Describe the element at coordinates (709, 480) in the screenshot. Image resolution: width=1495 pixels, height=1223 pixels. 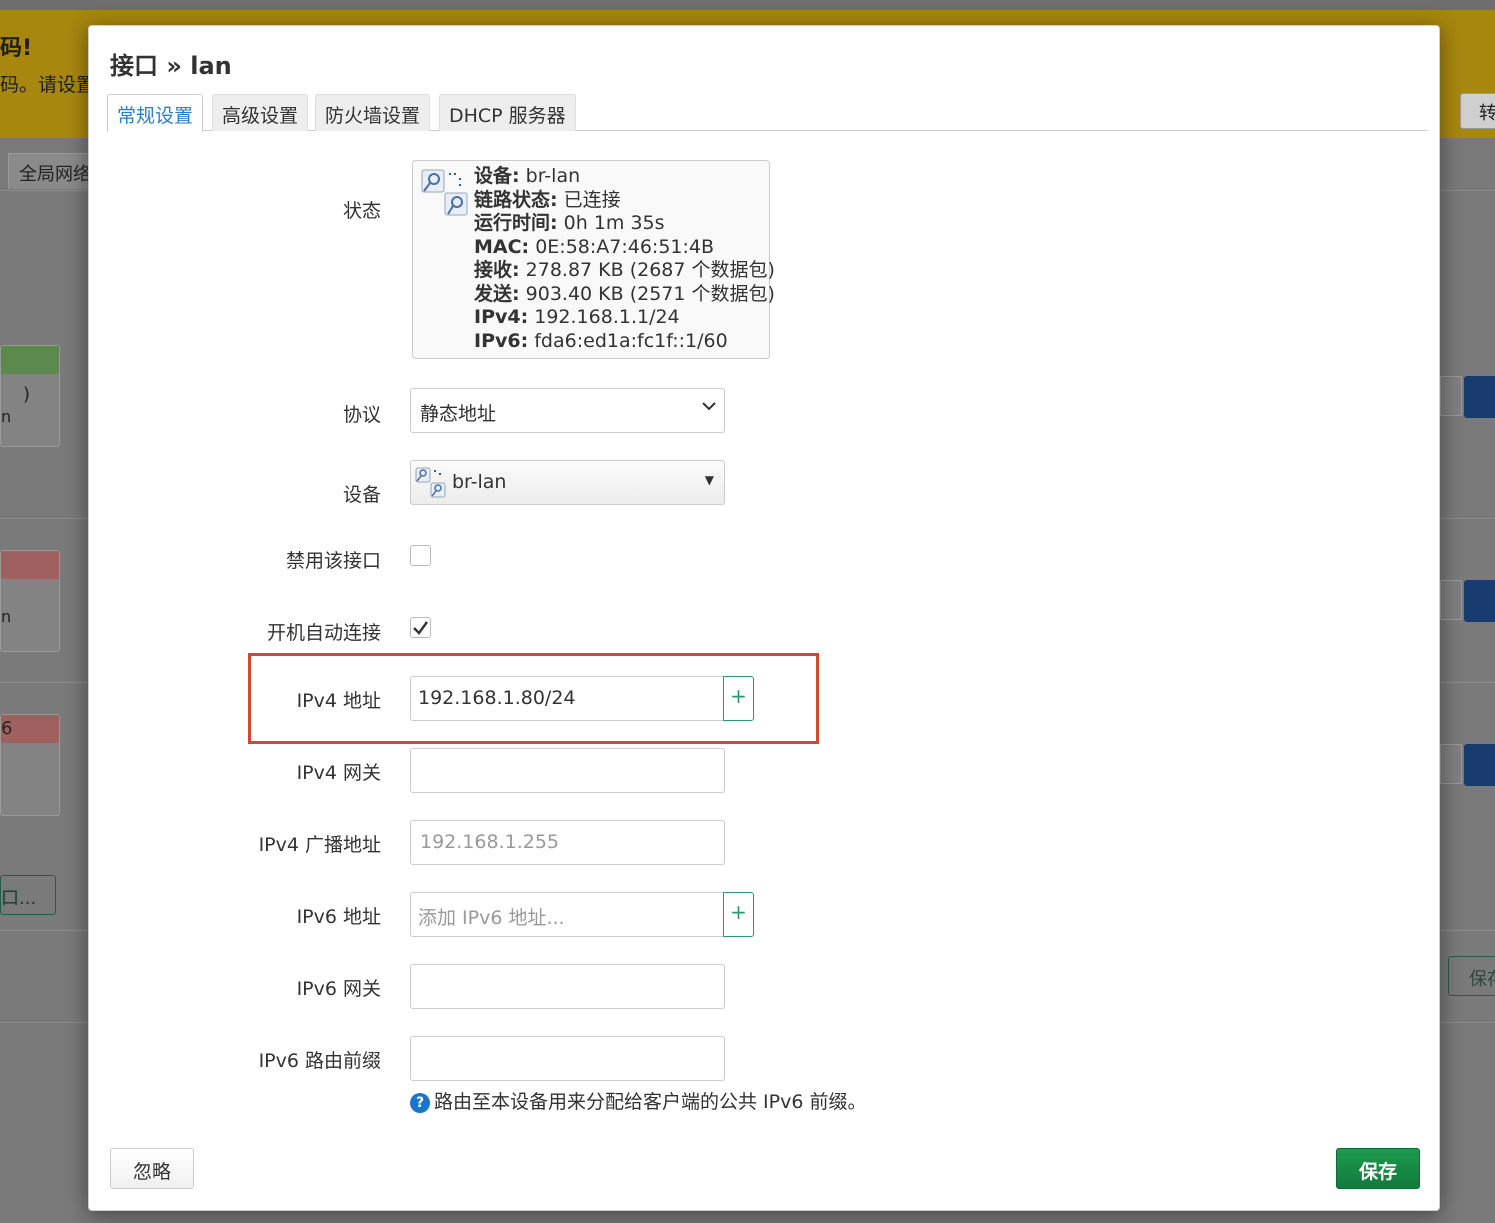
I see `caret-down-icon: ▼` at that location.